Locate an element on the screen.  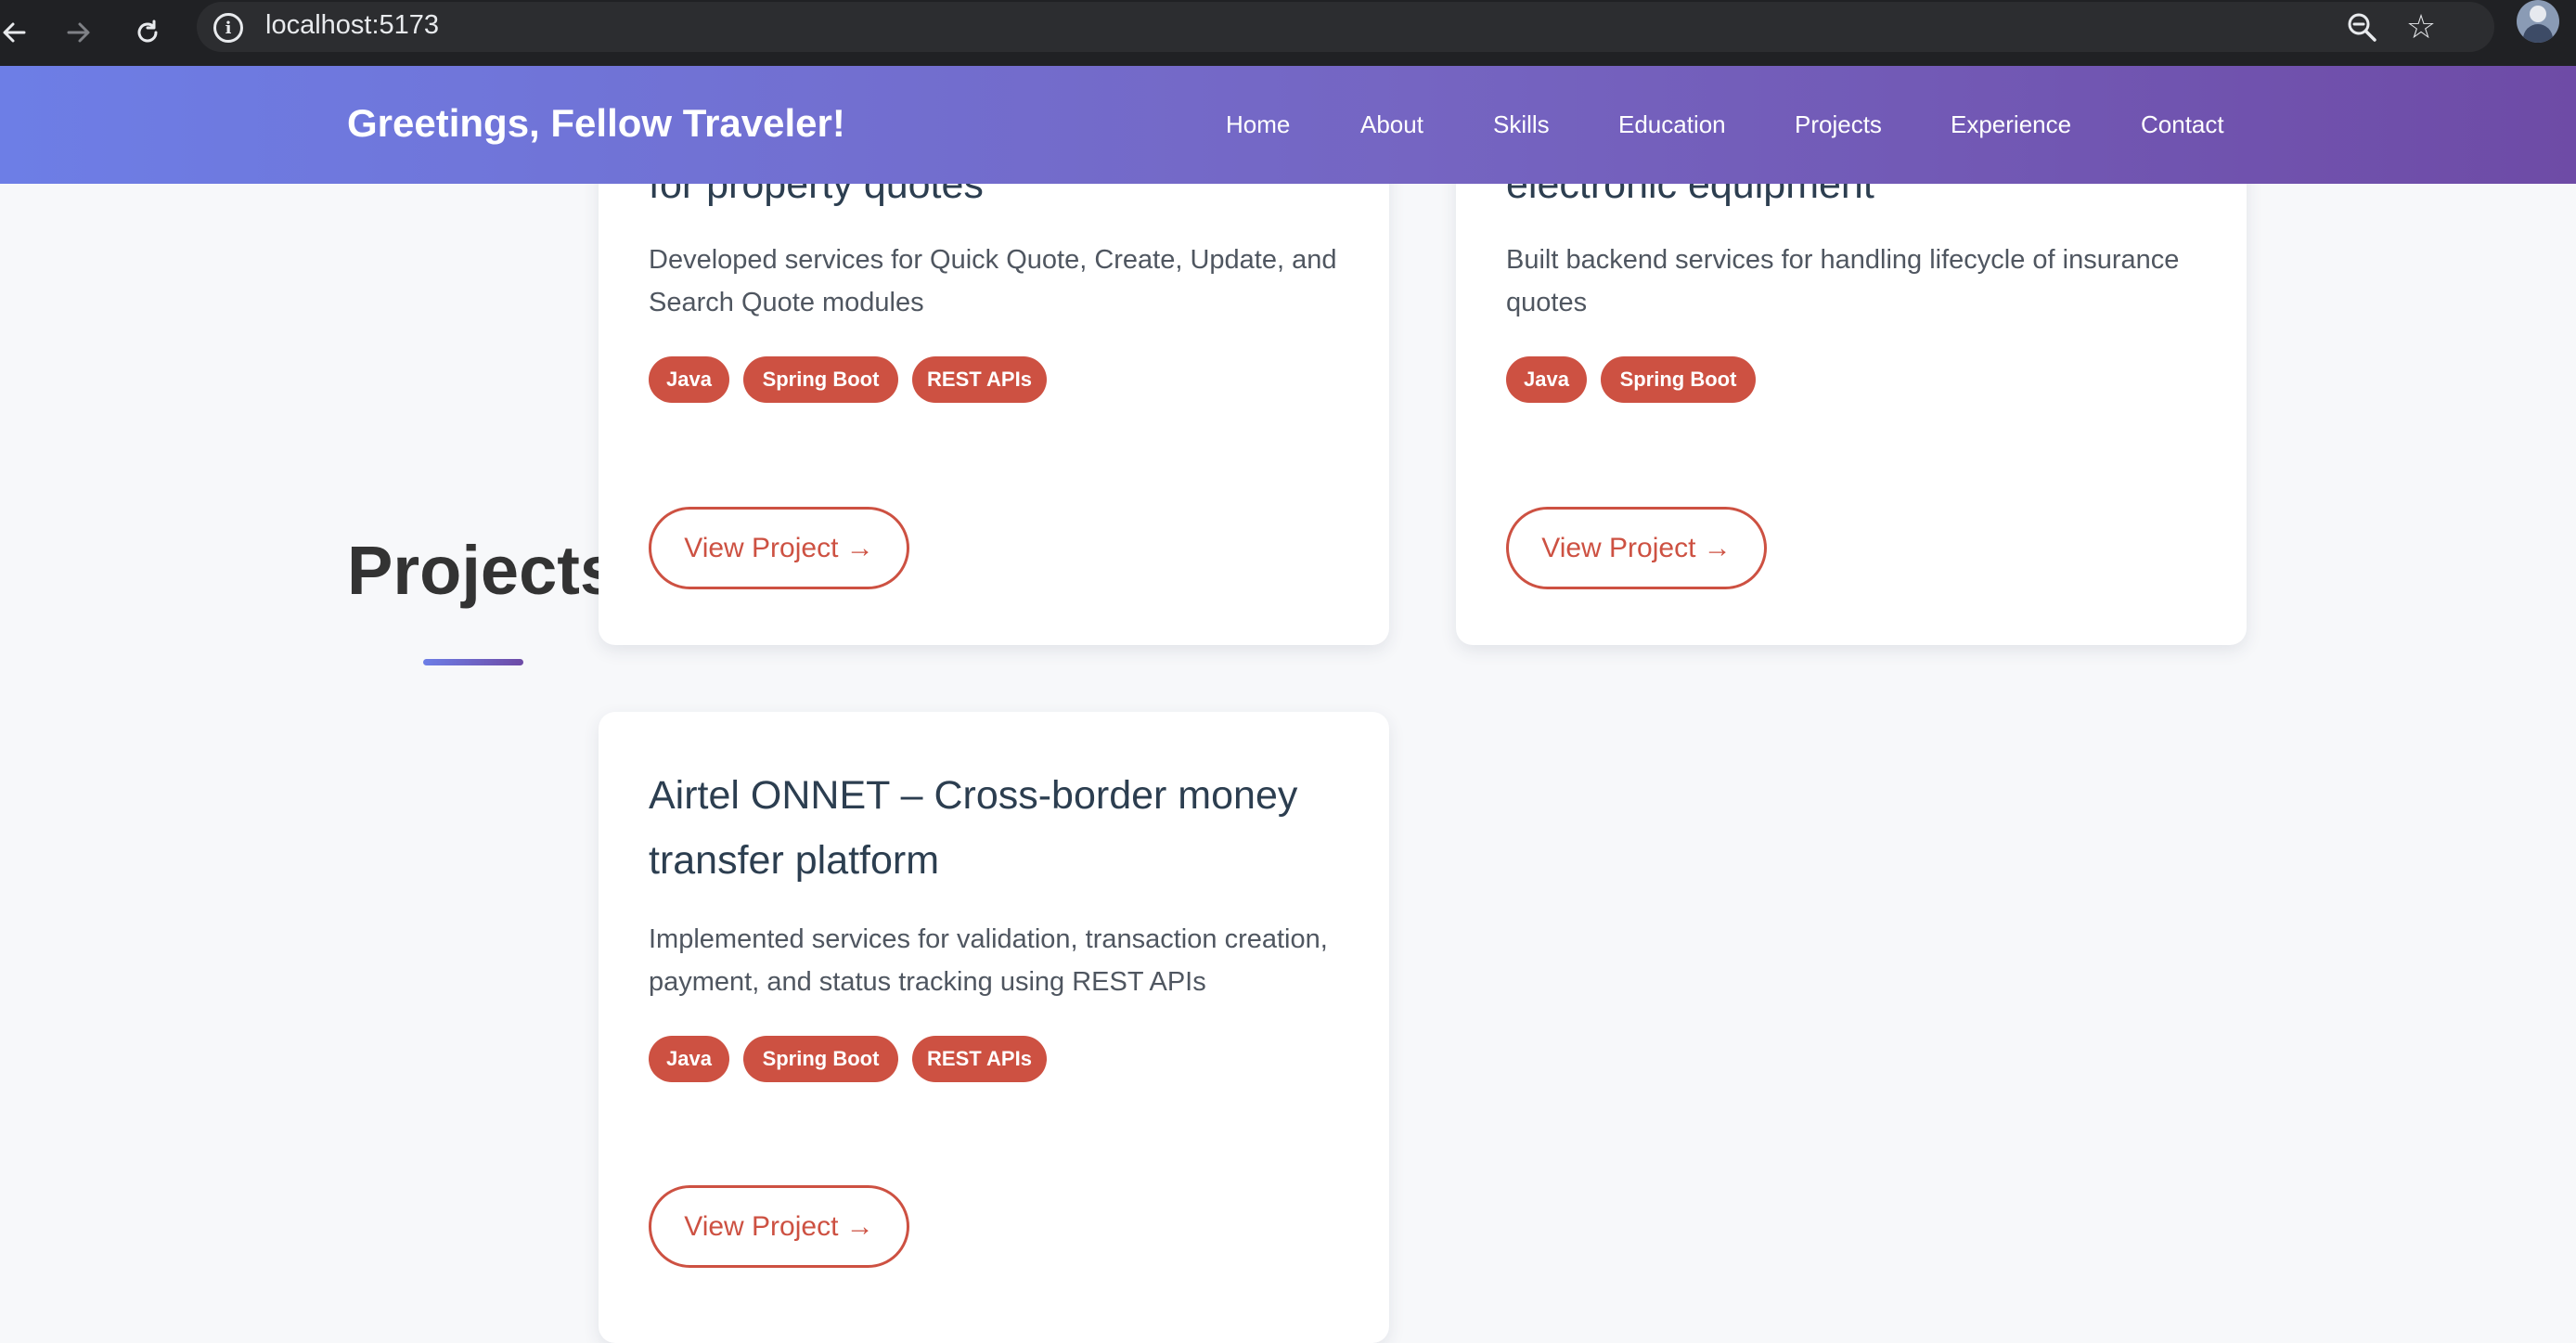
nav-education: Education is located at coordinates (1672, 124).